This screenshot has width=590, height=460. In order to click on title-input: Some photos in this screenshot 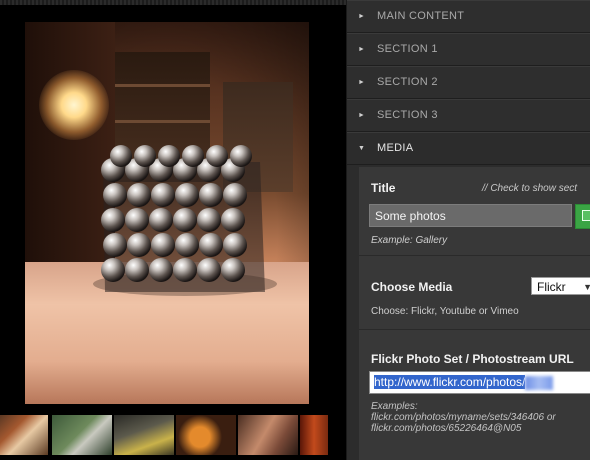, I will do `click(470, 215)`.